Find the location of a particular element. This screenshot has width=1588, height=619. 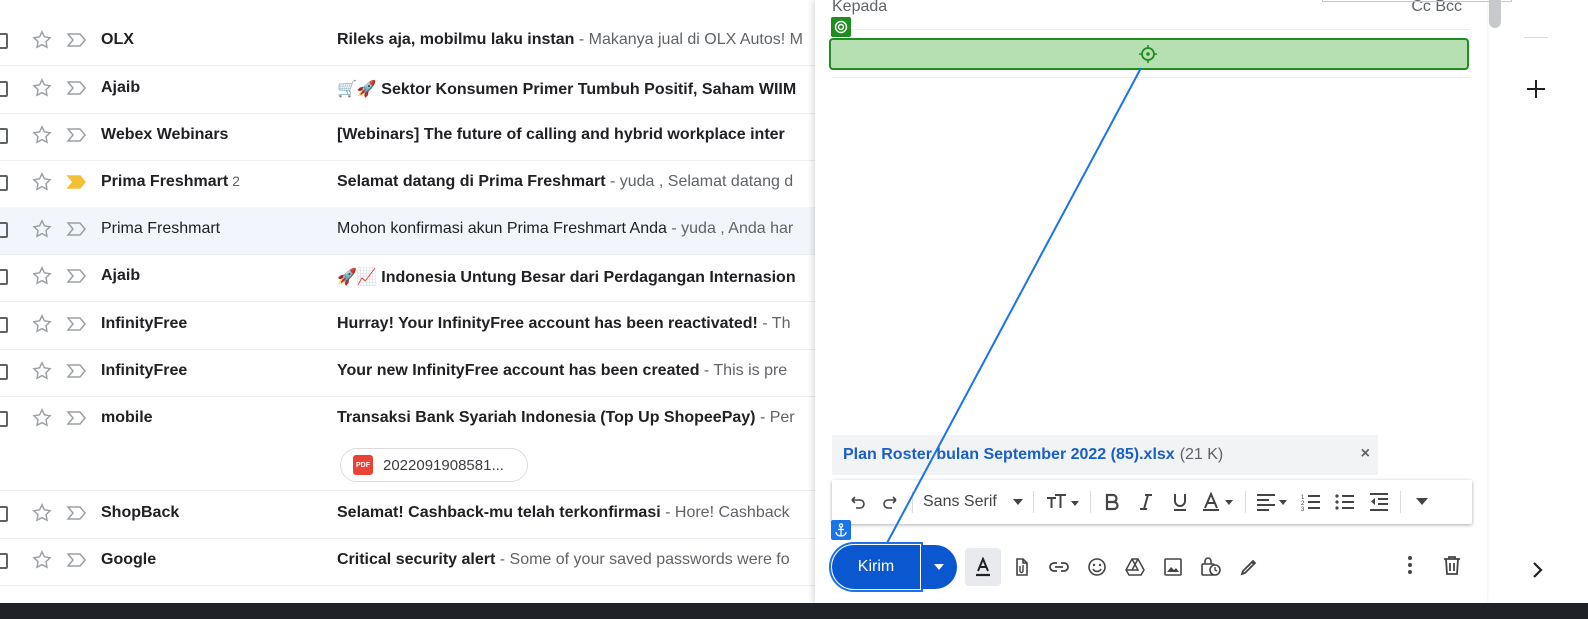

recipient-input is located at coordinates (1417, 1).